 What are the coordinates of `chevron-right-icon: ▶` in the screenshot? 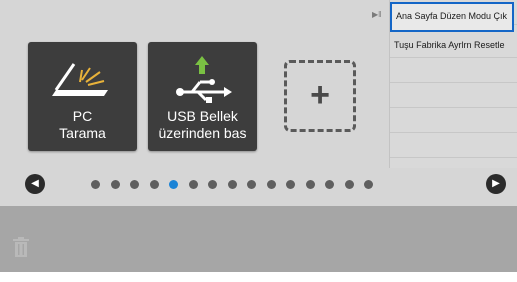 It's located at (496, 183).